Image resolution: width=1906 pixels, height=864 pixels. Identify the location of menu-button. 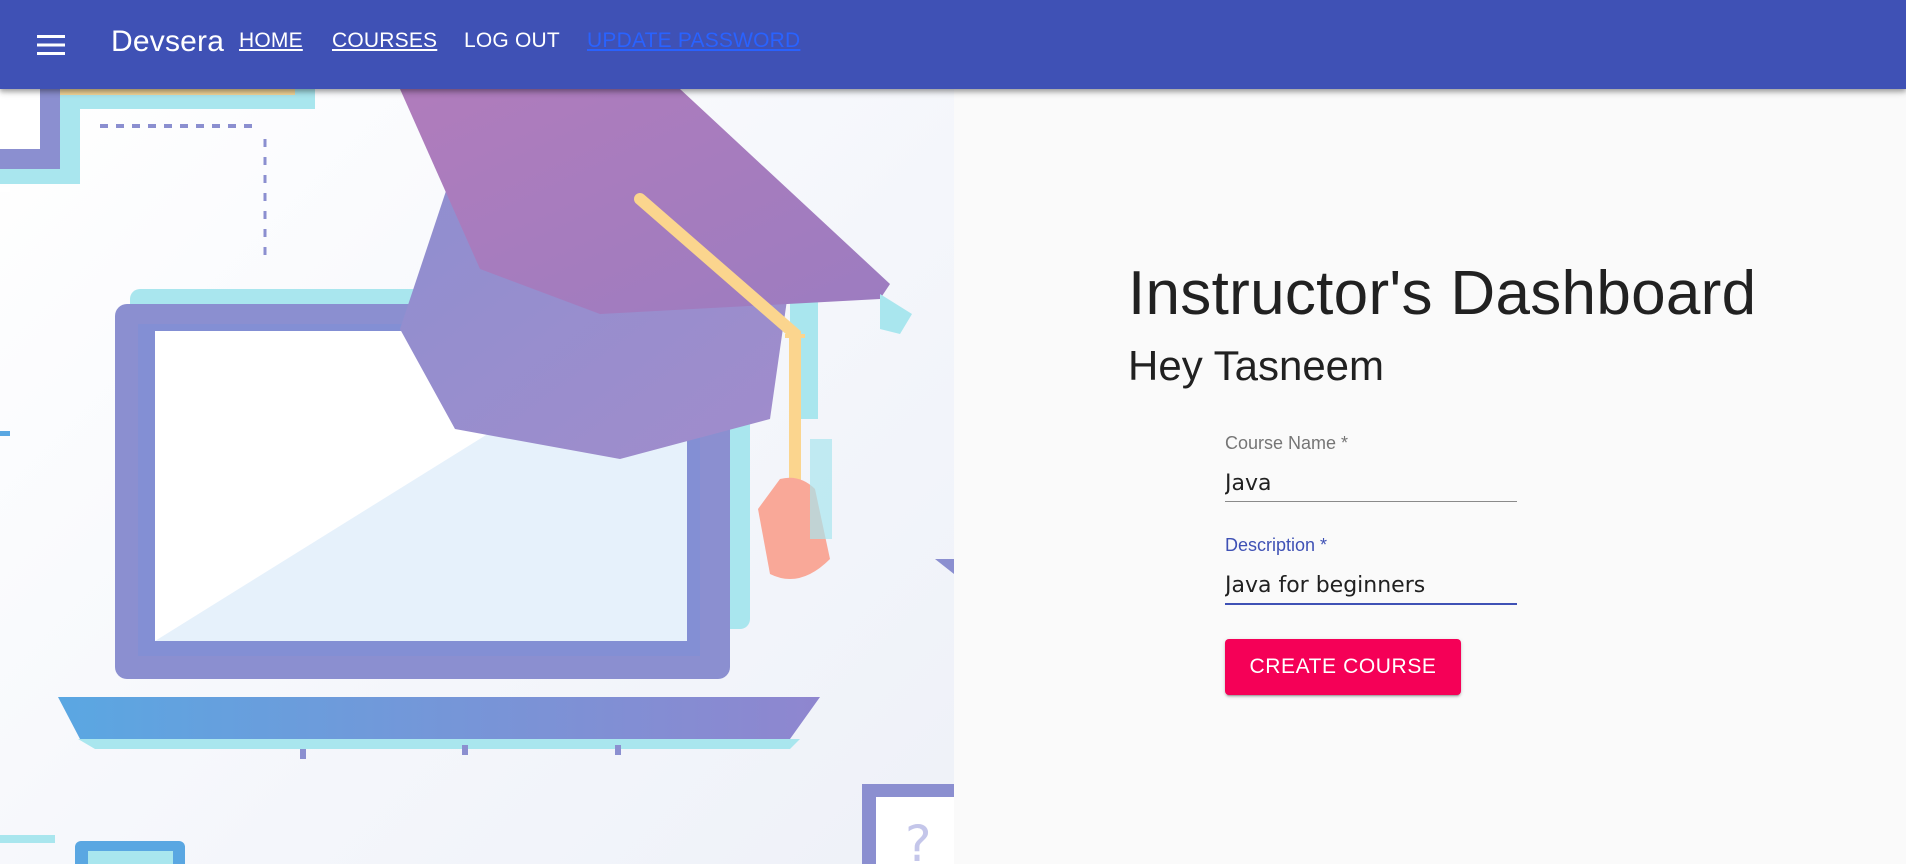
(50, 44).